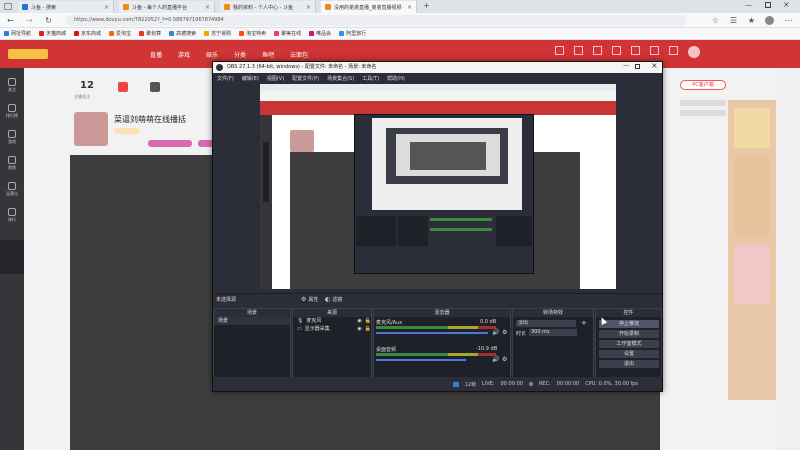 Image resolution: width=800 pixels, height=450 pixels. What do you see at coordinates (299, 54) in the screenshot?
I see `site-nav-item: 云面包` at bounding box center [299, 54].